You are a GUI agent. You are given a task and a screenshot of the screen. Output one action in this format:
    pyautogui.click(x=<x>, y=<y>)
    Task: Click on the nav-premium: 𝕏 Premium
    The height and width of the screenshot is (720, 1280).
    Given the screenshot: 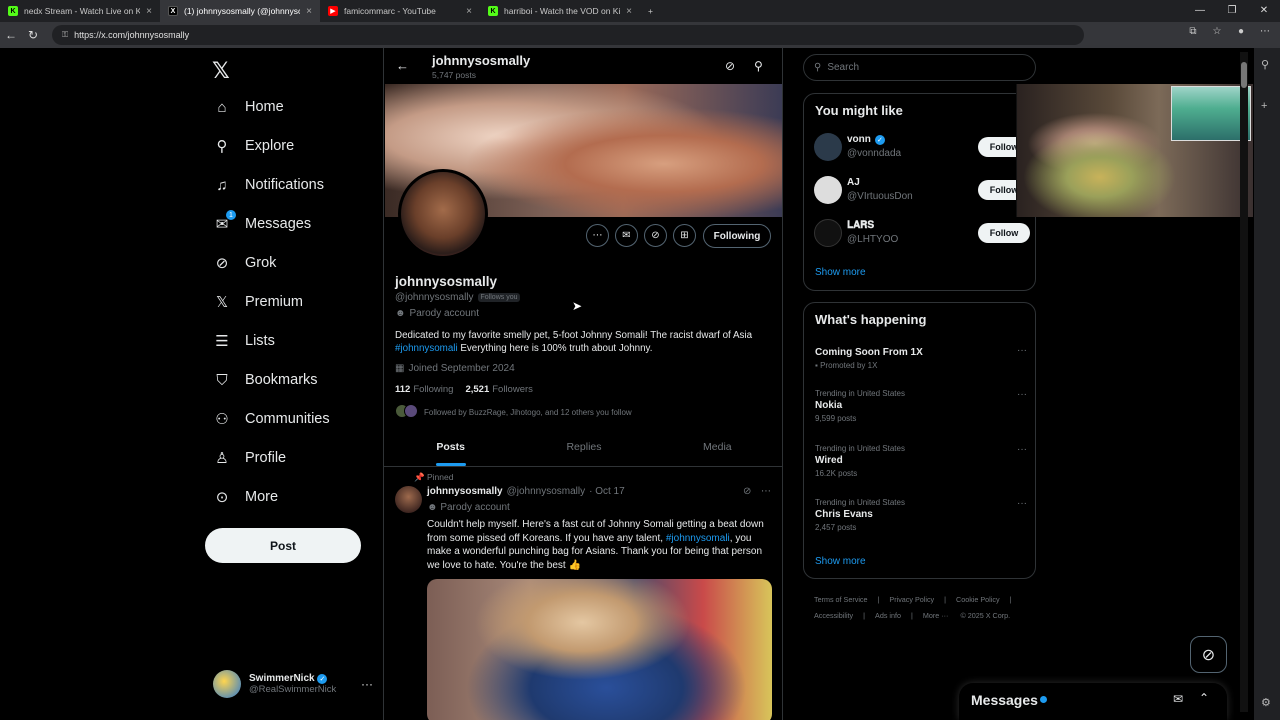 What is the action you would take?
    pyautogui.click(x=258, y=302)
    